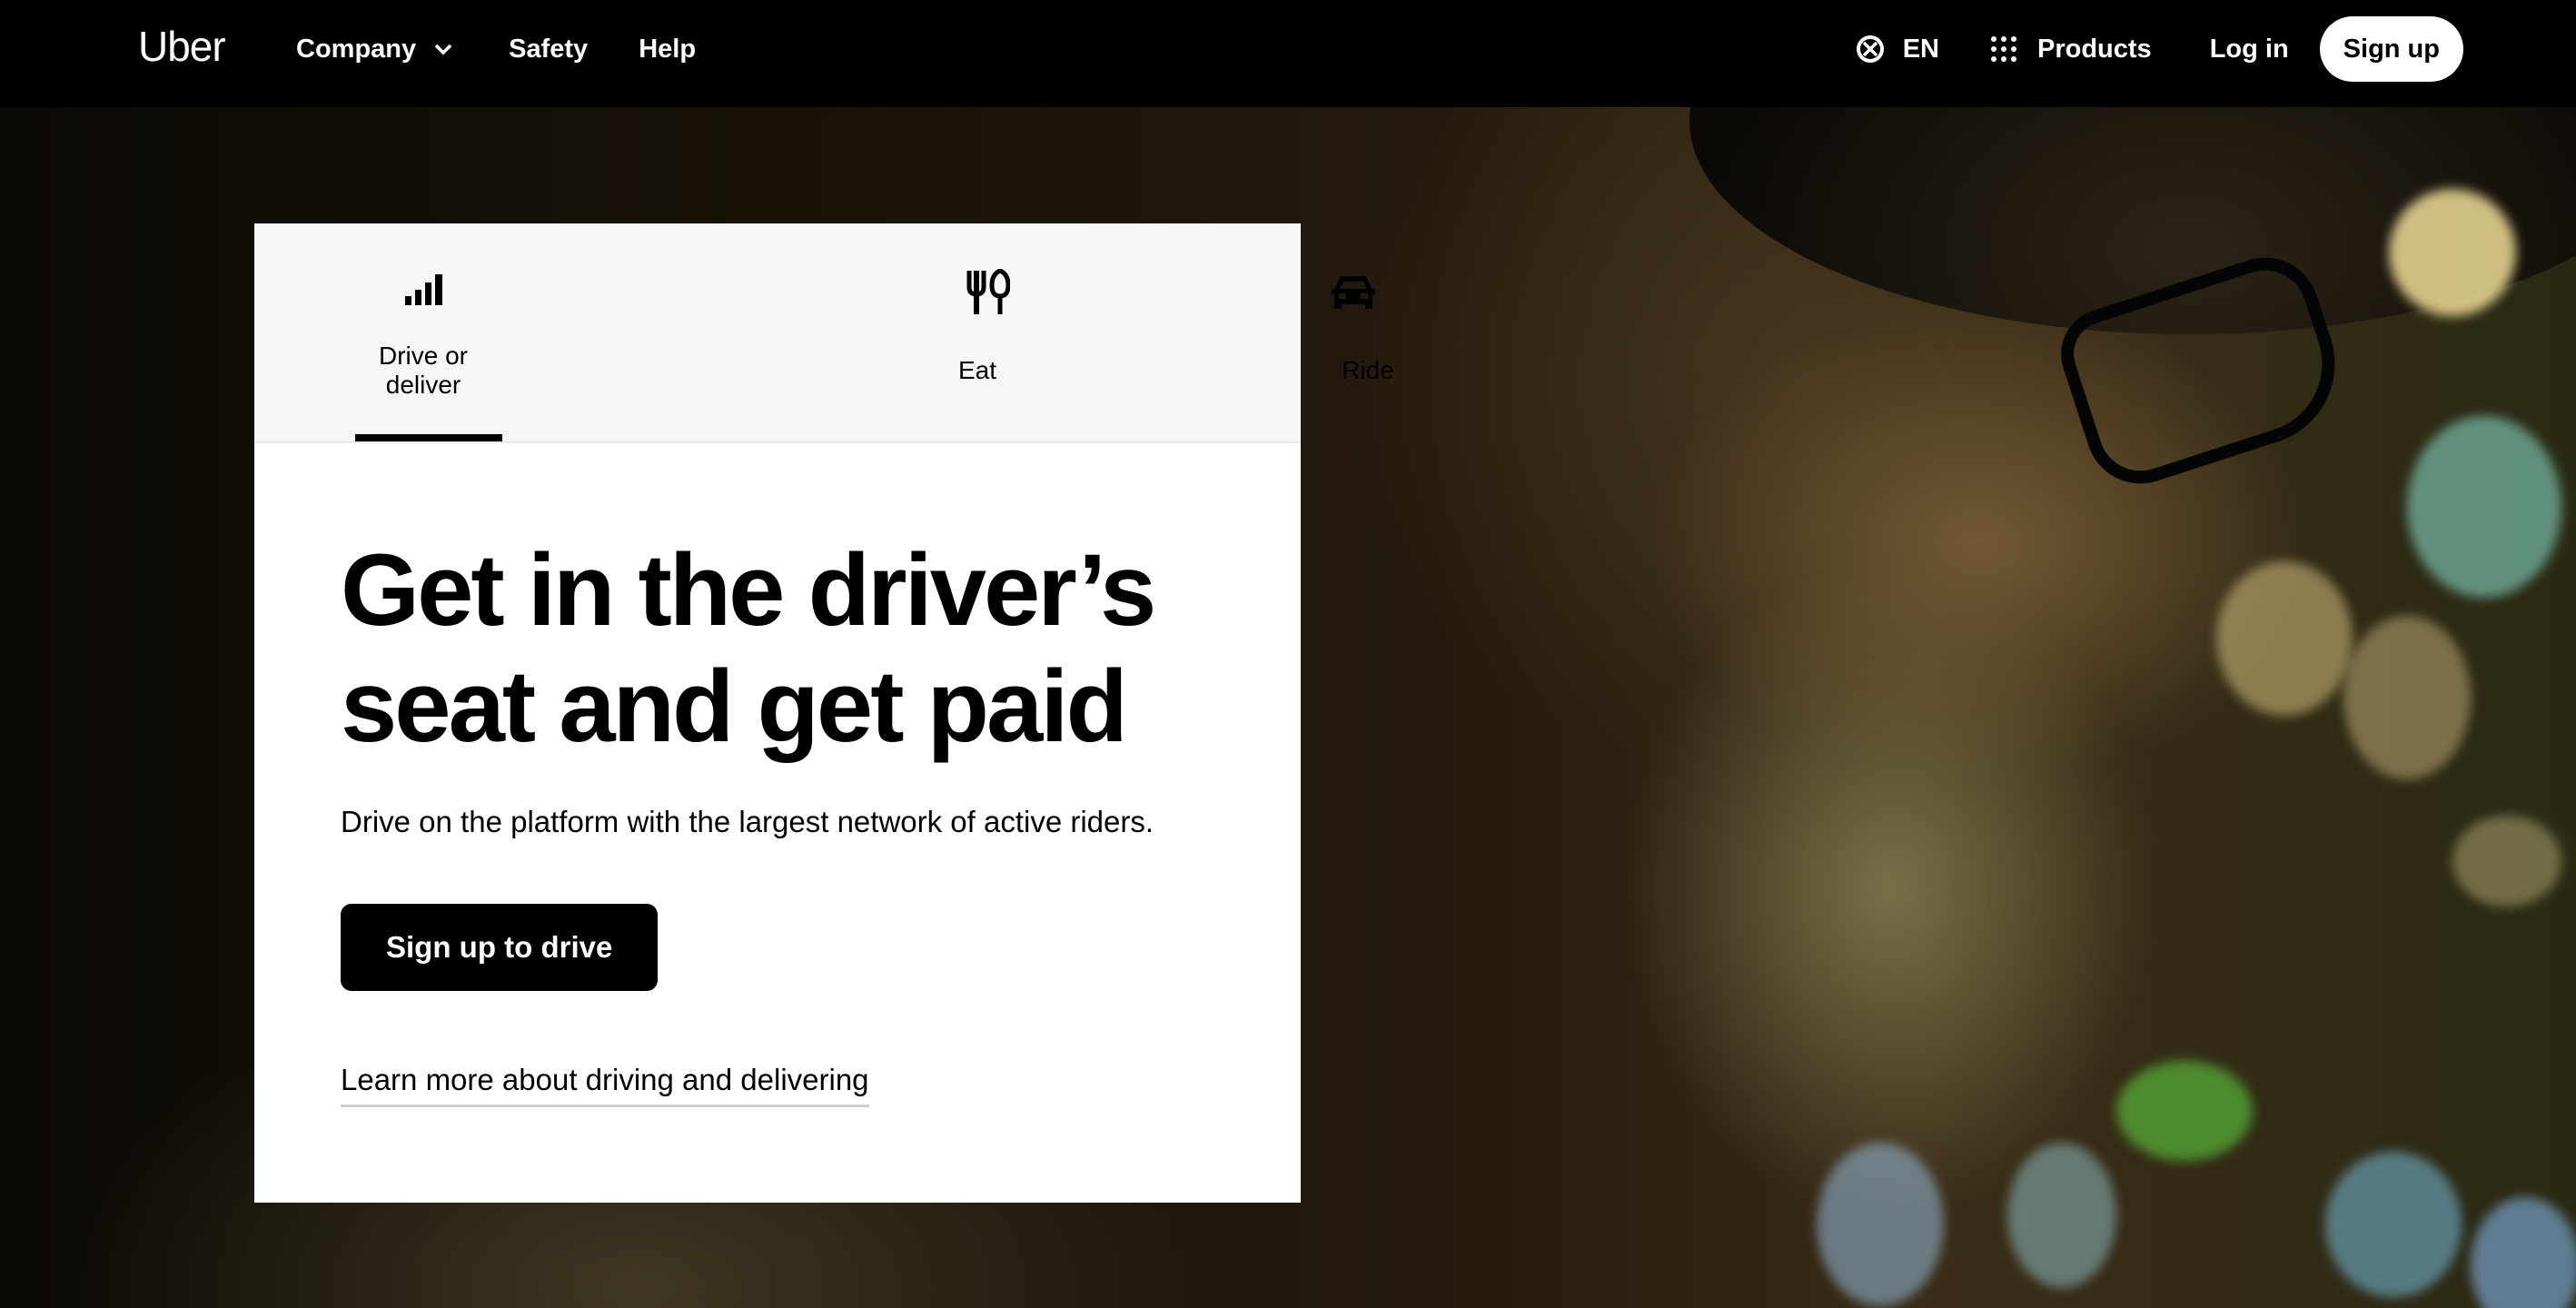 This screenshot has height=1308, width=2576. I want to click on chevron-down-icon, so click(443, 49).